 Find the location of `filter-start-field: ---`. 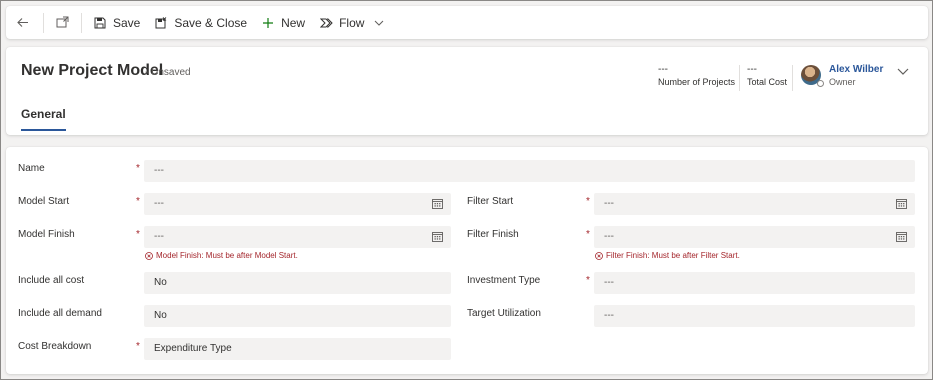

filter-start-field: --- is located at coordinates (754, 204).